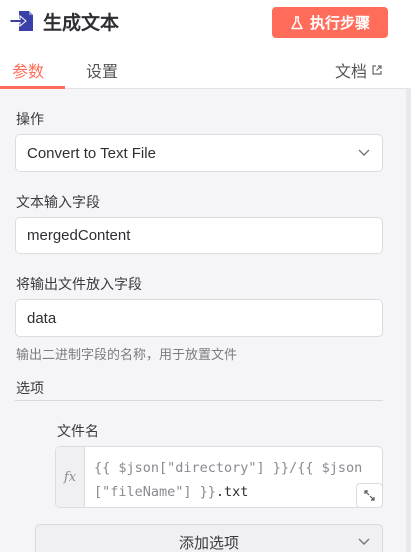 Image resolution: width=411 pixels, height=552 pixels. Describe the element at coordinates (28, 70) in the screenshot. I see `tab-parameters: 参数` at that location.